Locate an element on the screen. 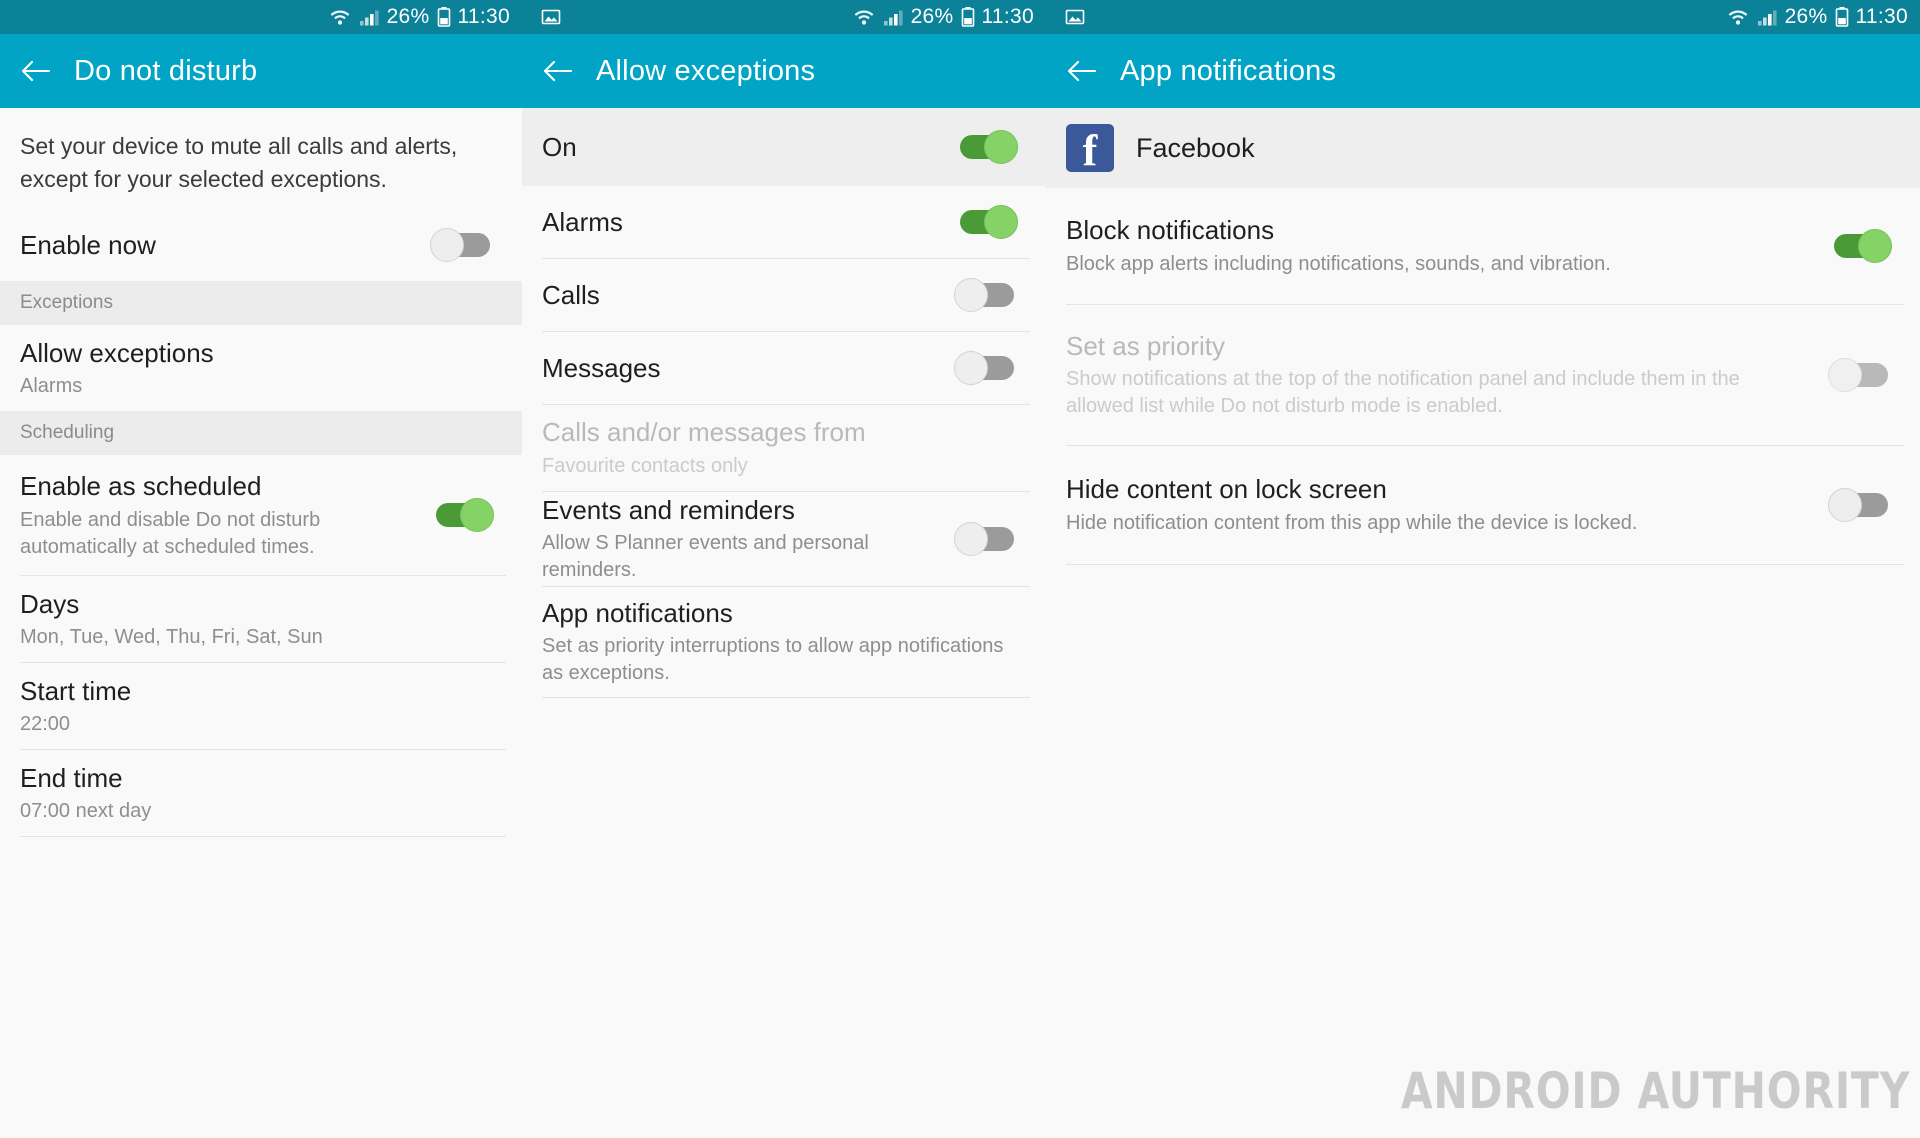 Image resolution: width=1920 pixels, height=1138 pixels. row-start-time-text: Start time 22:00 is located at coordinates (261, 707).